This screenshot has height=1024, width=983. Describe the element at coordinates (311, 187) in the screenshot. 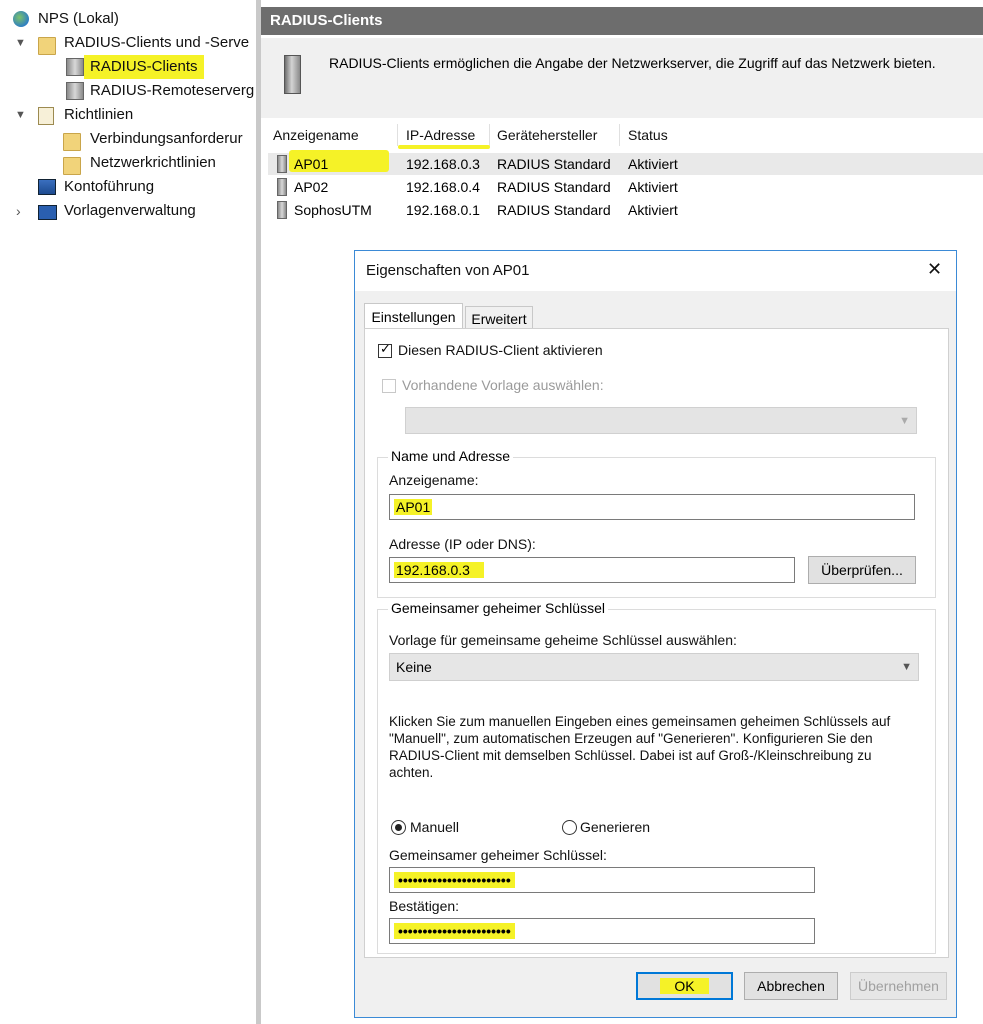

I see `cell-name: AP02` at that location.